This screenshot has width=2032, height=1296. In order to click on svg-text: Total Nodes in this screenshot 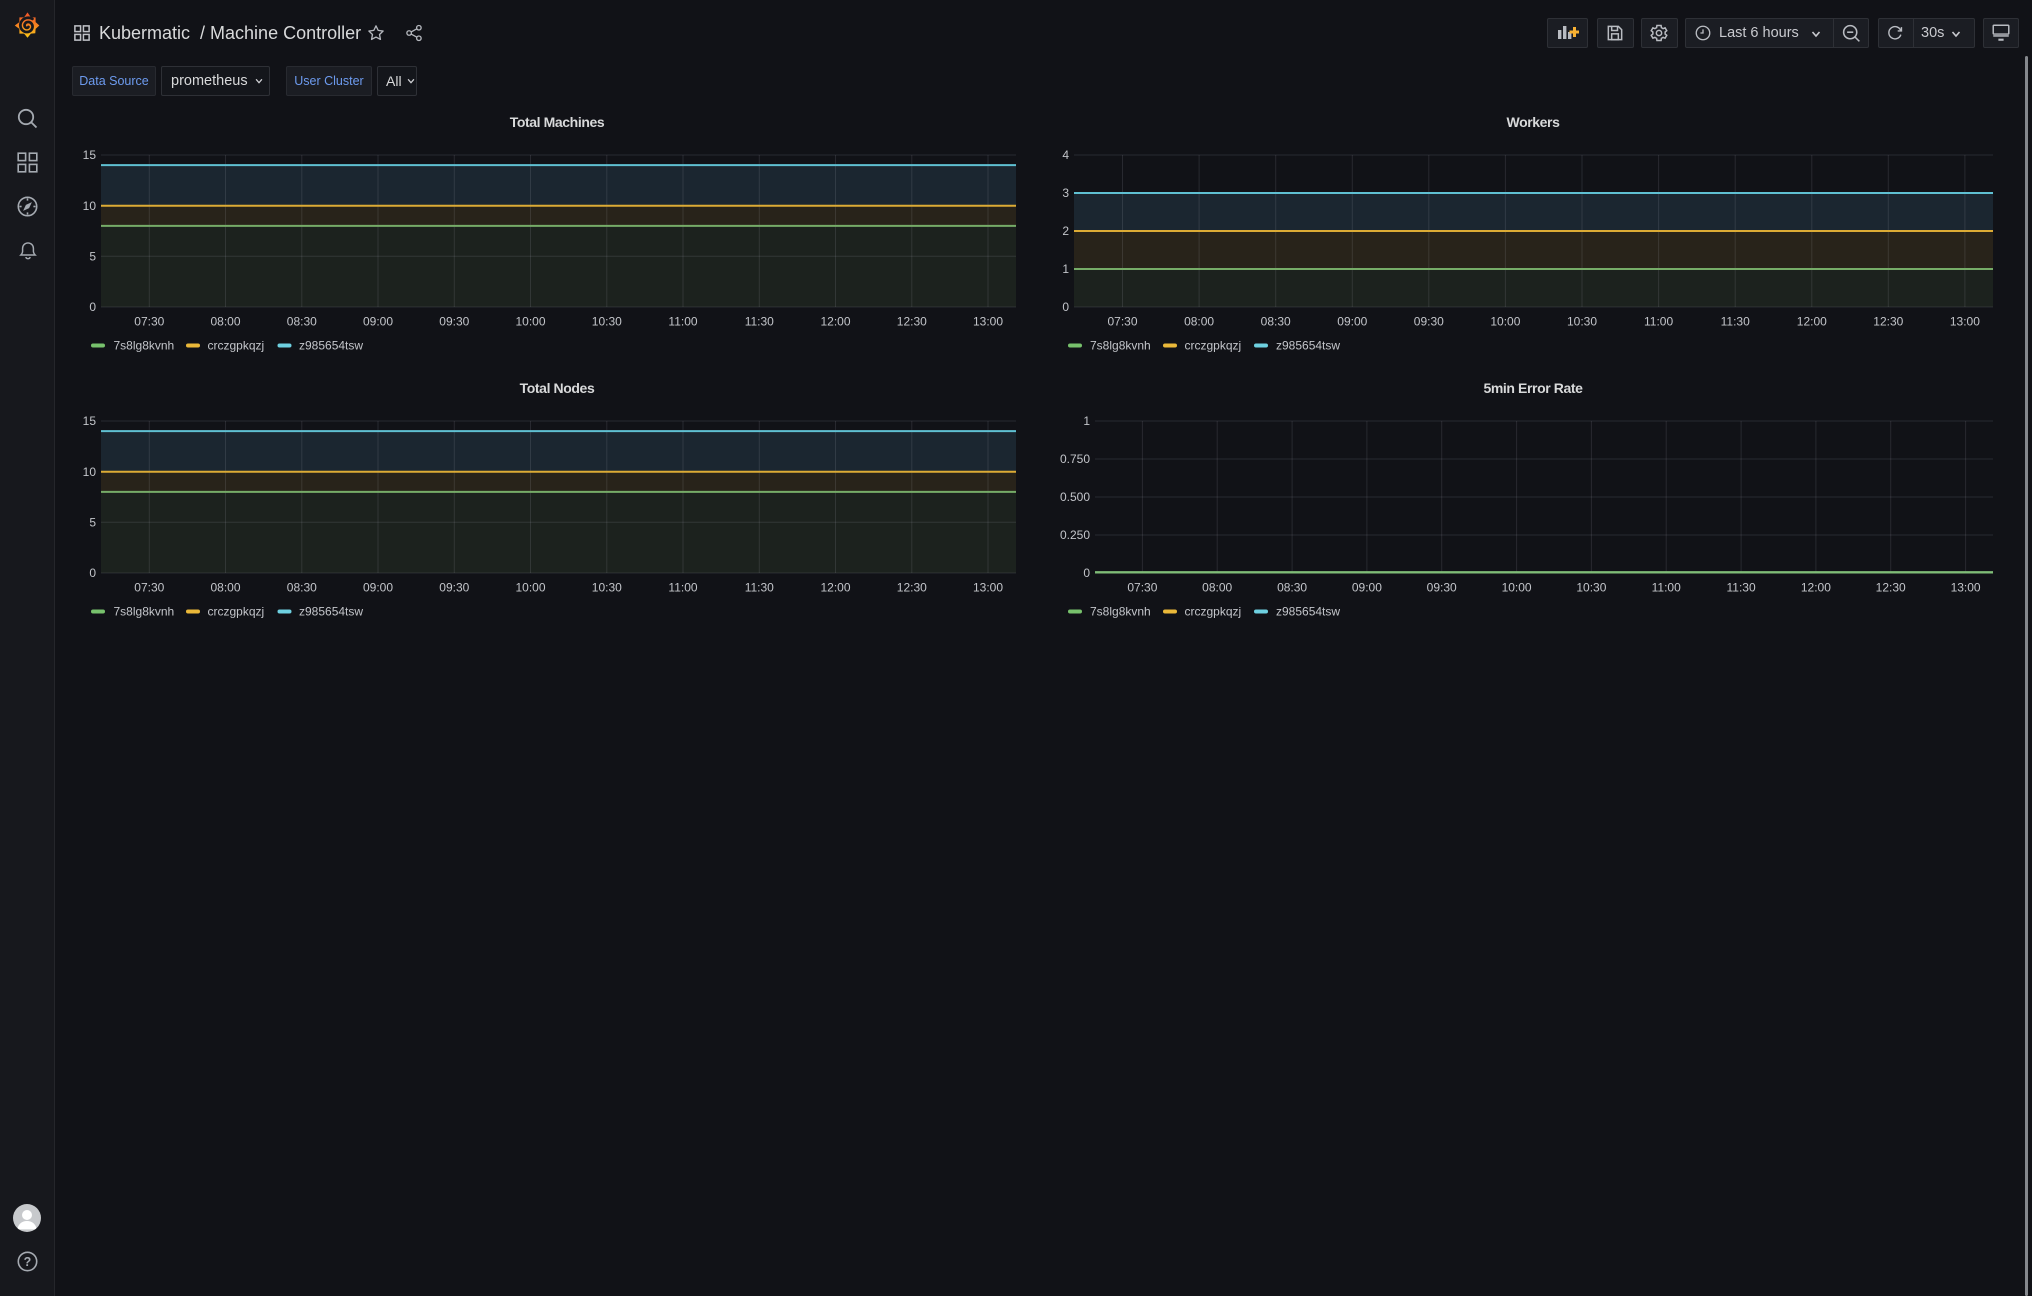, I will do `click(557, 388)`.